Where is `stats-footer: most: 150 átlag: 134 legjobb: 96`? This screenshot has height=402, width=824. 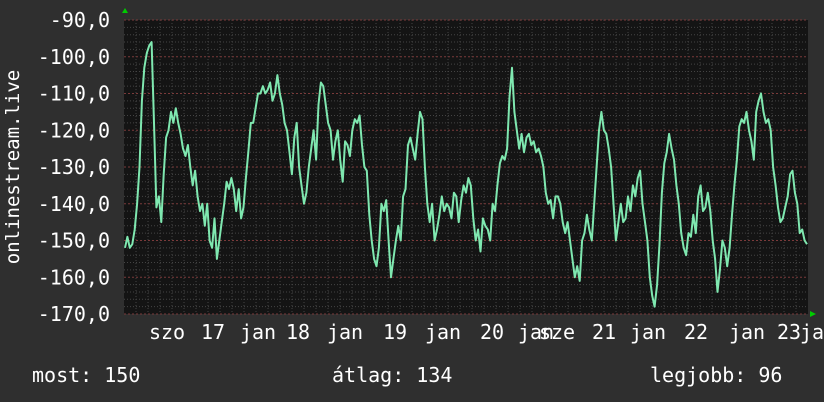
stats-footer: most: 150 átlag: 134 legjobb: 96 is located at coordinates (412, 375).